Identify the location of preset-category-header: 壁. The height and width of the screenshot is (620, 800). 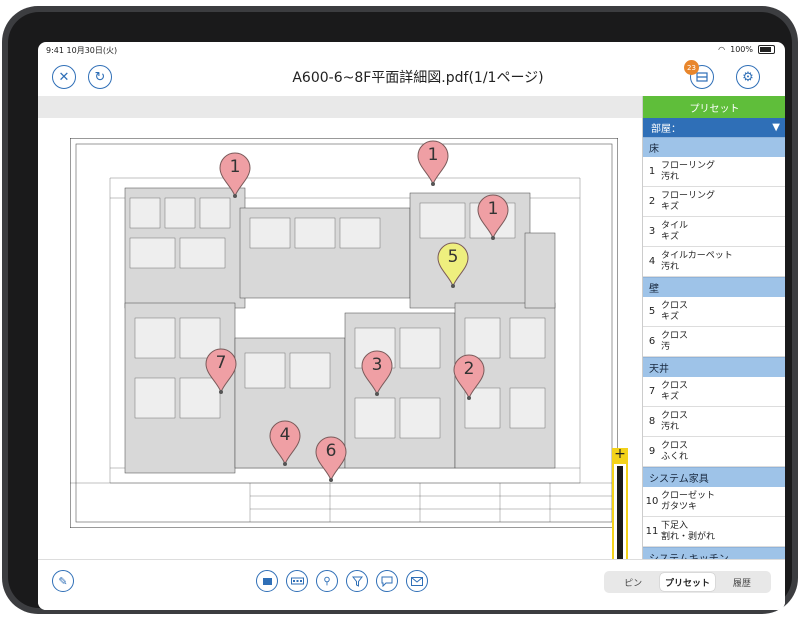
(714, 287).